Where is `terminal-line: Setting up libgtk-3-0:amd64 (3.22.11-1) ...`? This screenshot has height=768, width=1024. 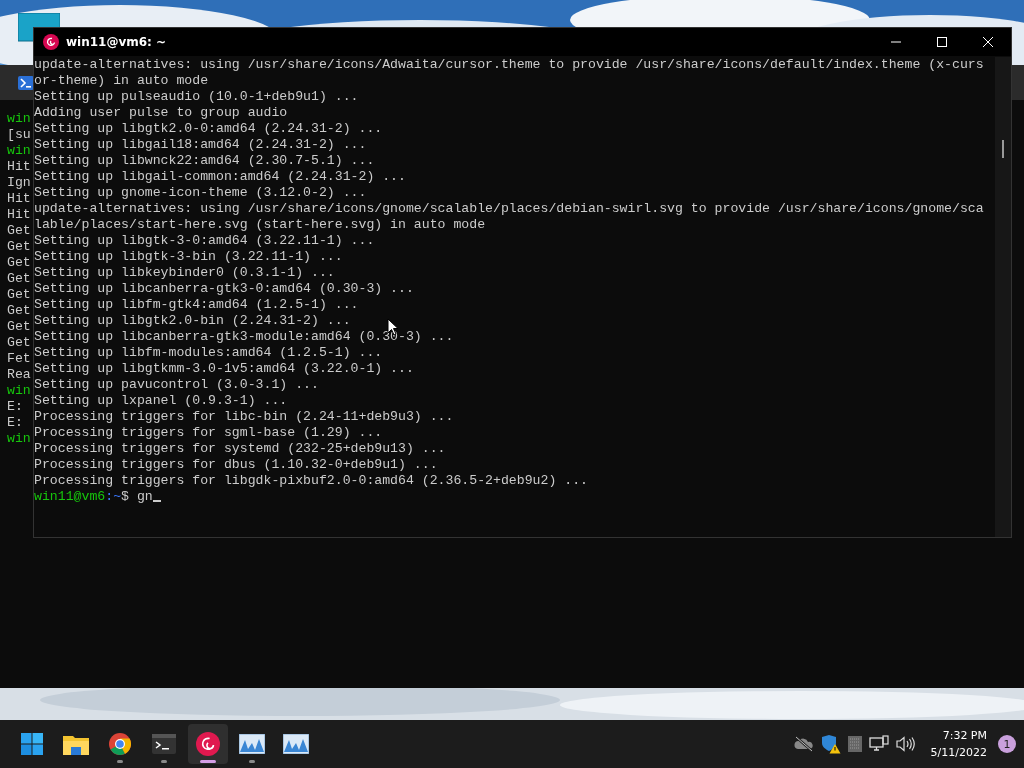
terminal-line: Setting up libgtk-3-0:amd64 (3.22.11-1) ... is located at coordinates (204, 241).